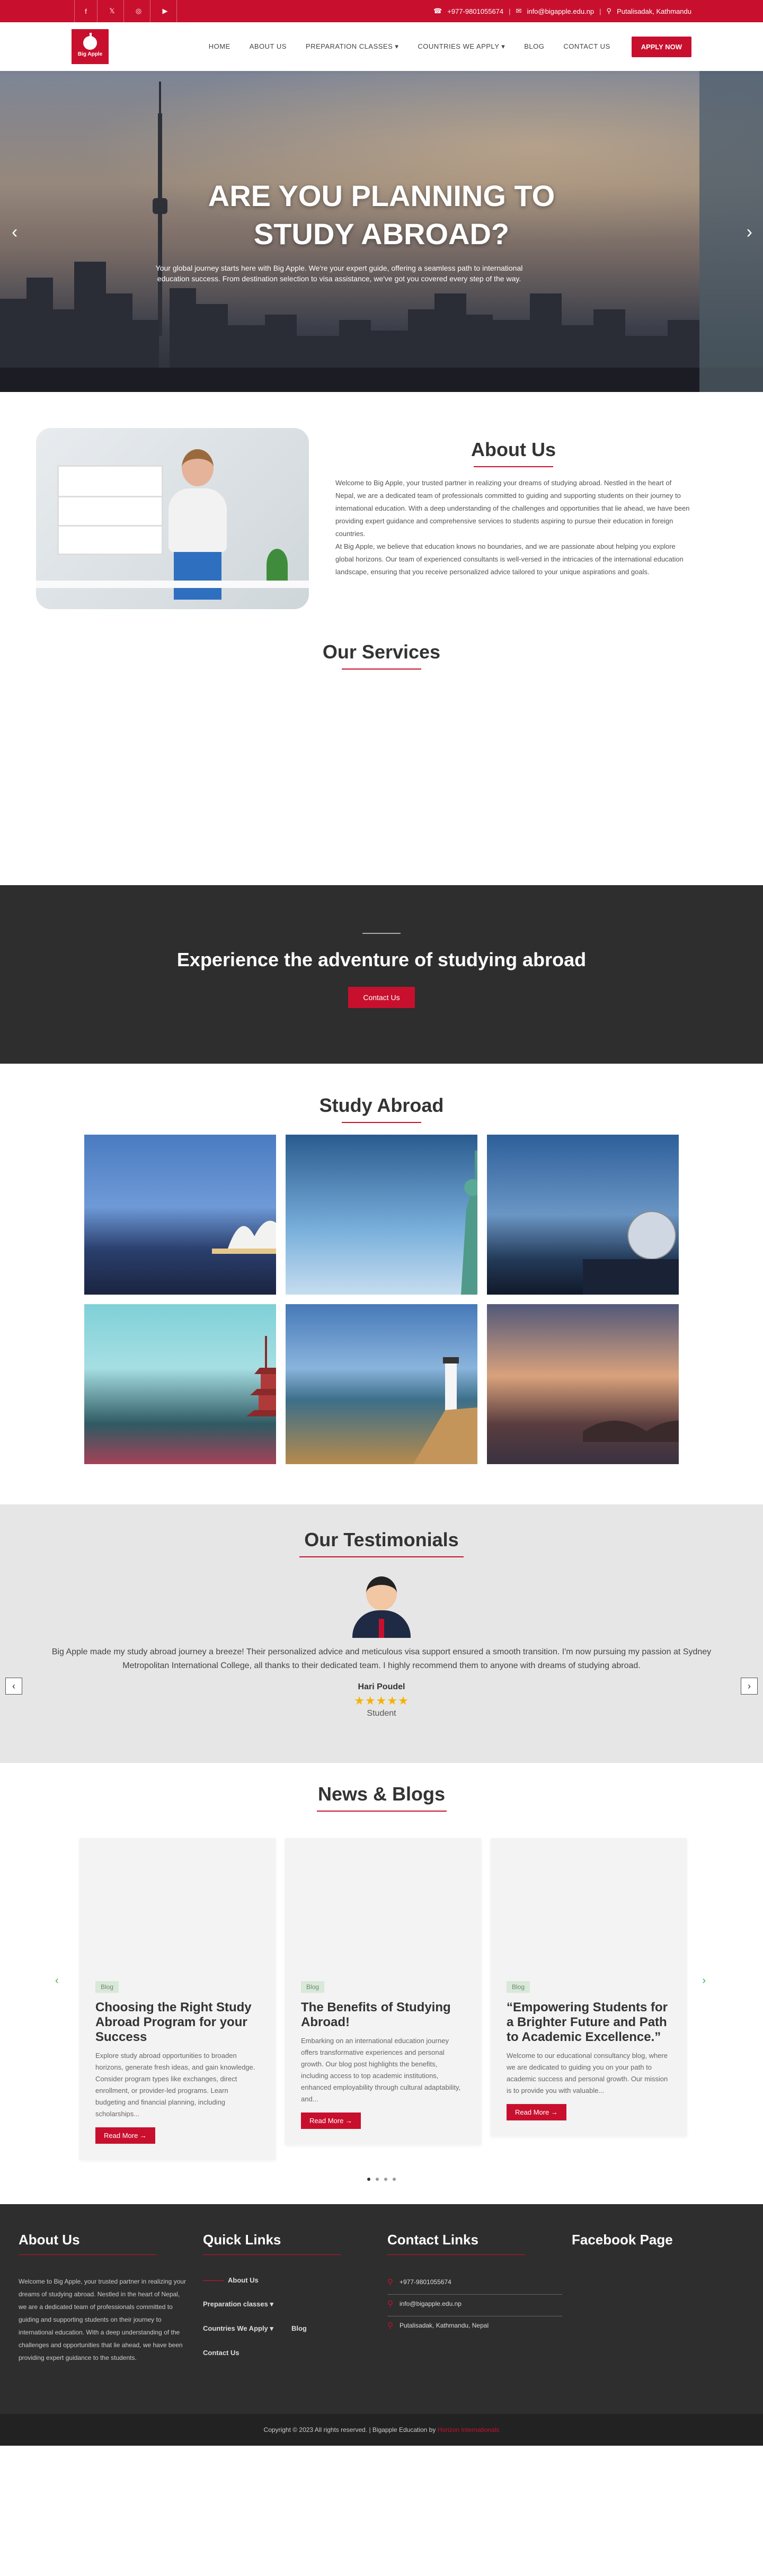 This screenshot has width=763, height=2576. What do you see at coordinates (704, 1981) in the screenshot?
I see `blog-next-icon: ›` at bounding box center [704, 1981].